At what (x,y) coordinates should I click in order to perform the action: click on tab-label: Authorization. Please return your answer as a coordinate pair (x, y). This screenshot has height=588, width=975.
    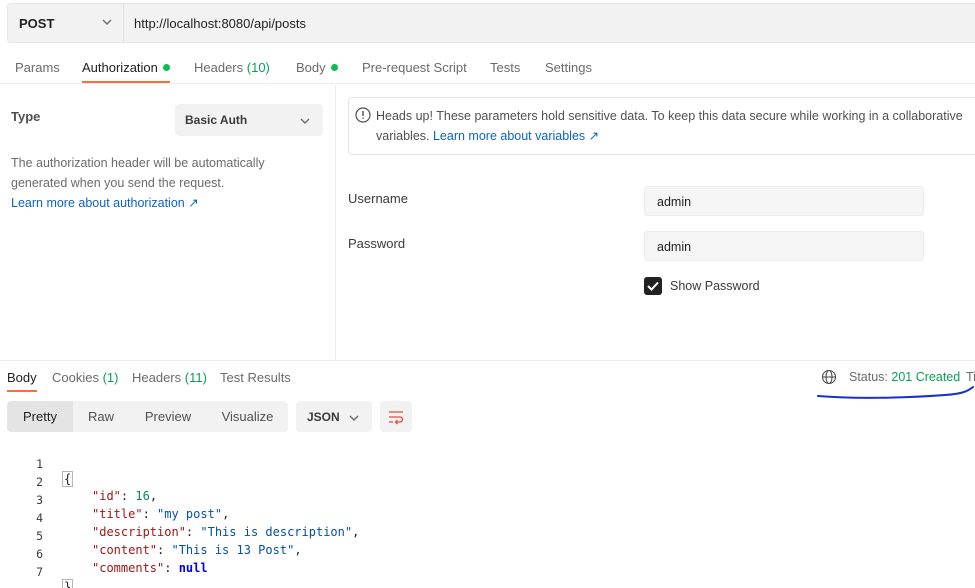
    Looking at the image, I should click on (120, 67).